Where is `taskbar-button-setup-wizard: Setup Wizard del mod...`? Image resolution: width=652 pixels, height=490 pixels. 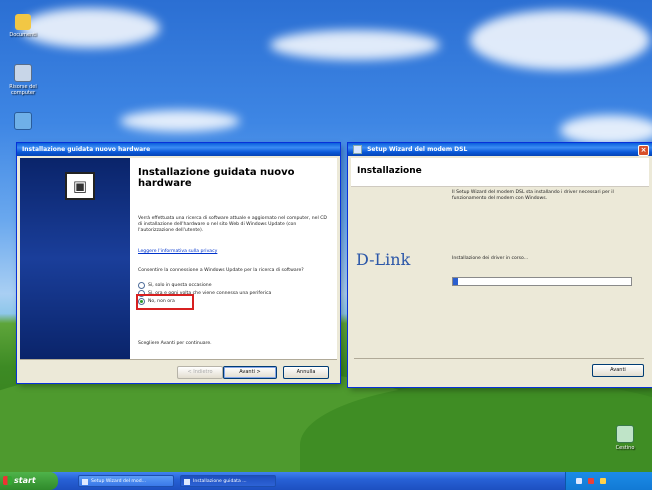 taskbar-button-setup-wizard: Setup Wizard del mod... is located at coordinates (126, 481).